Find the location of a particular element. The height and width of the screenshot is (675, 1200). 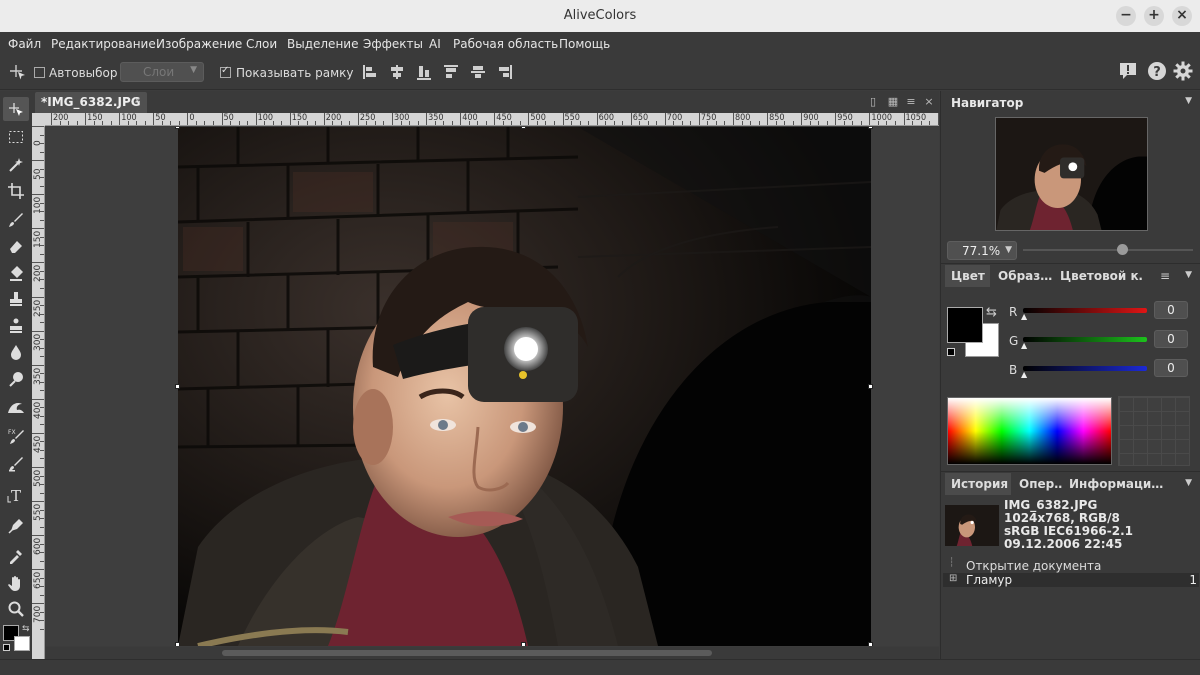

minimize-button: − is located at coordinates (1126, 16).